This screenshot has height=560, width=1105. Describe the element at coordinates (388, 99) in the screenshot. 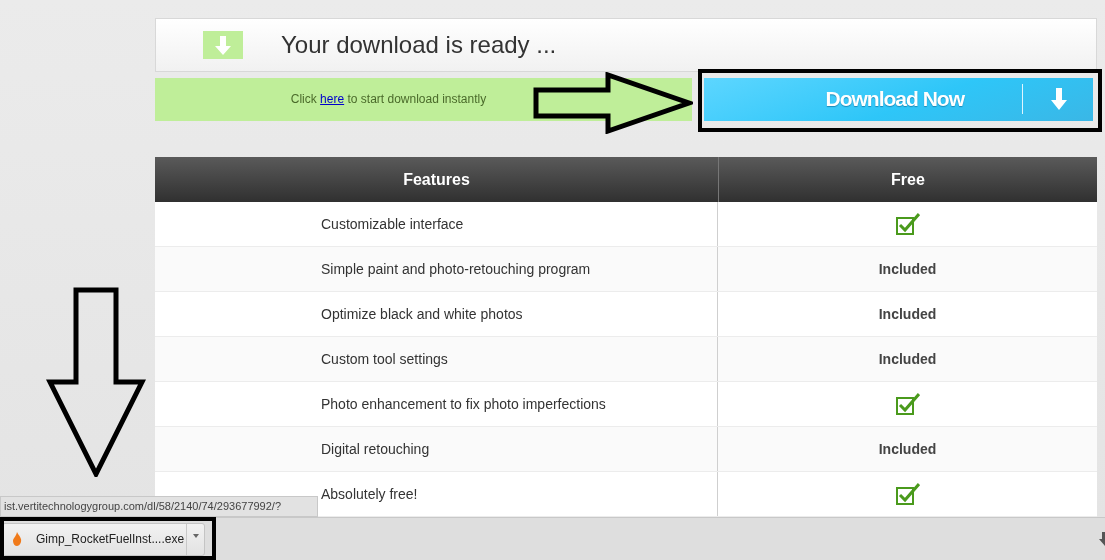

I see `prompt-text: Click here to start download instantly` at that location.